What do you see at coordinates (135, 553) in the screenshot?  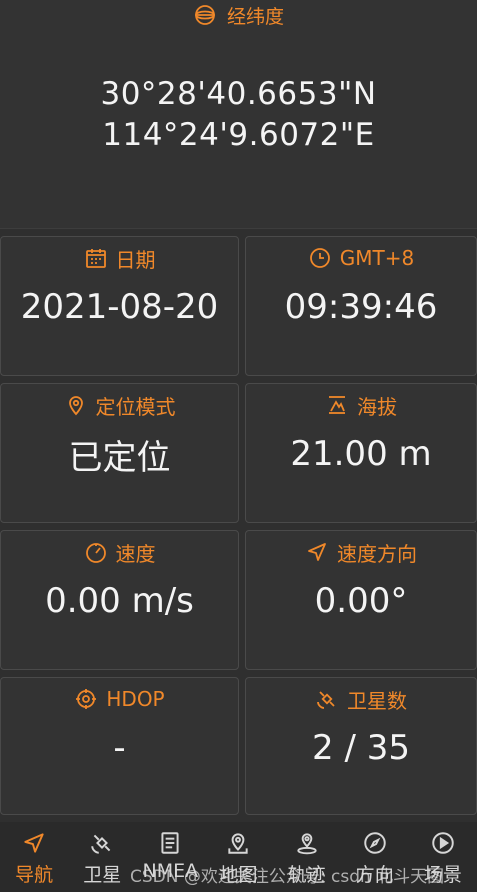 I see `speed-label: 速度` at bounding box center [135, 553].